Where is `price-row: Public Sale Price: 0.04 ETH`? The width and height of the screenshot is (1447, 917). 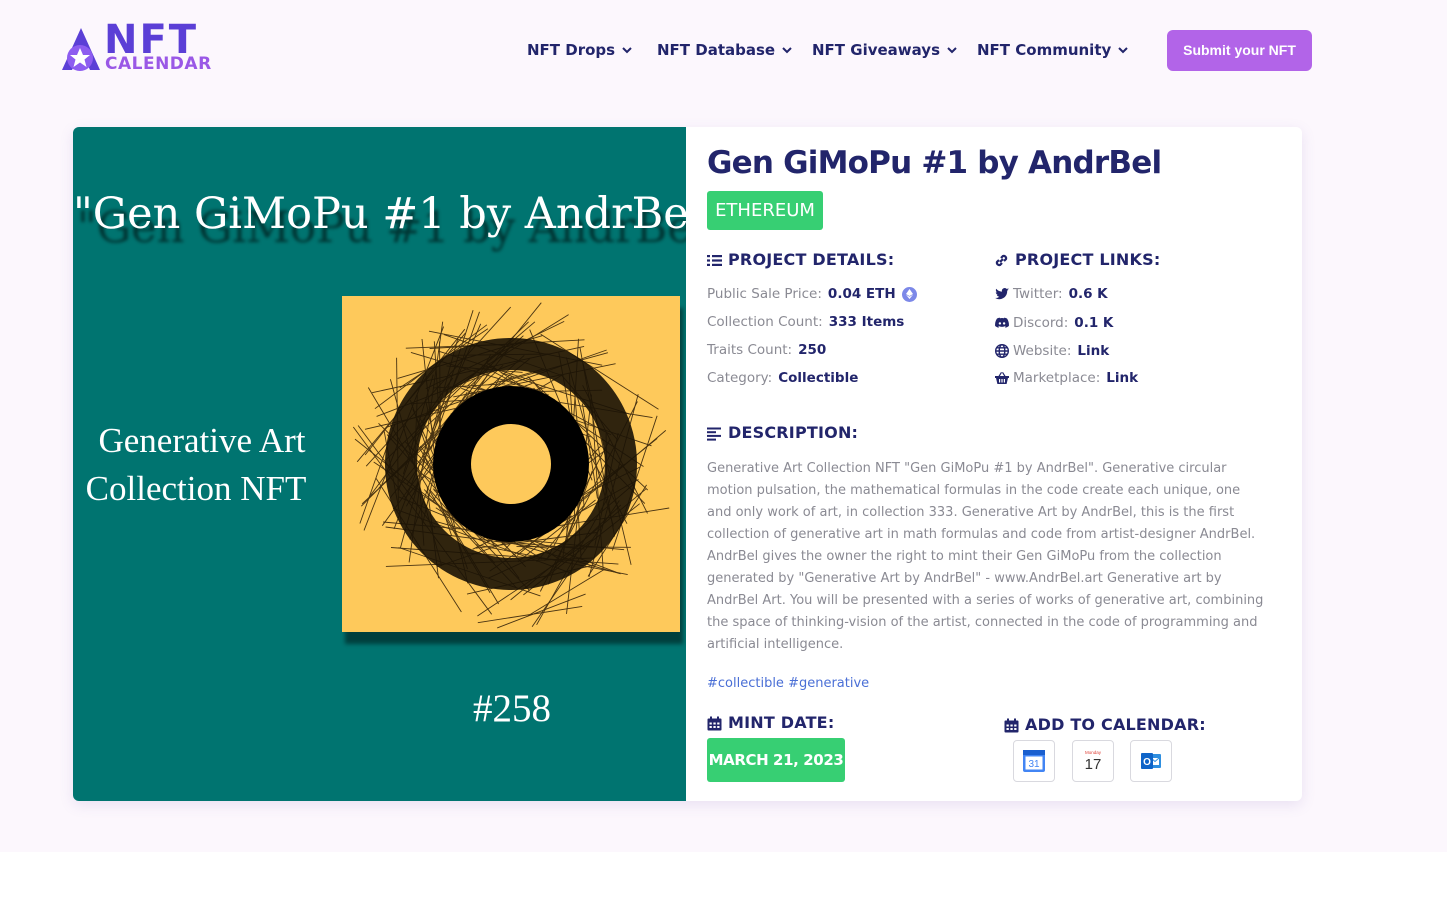 price-row: Public Sale Price: 0.04 ETH is located at coordinates (812, 294).